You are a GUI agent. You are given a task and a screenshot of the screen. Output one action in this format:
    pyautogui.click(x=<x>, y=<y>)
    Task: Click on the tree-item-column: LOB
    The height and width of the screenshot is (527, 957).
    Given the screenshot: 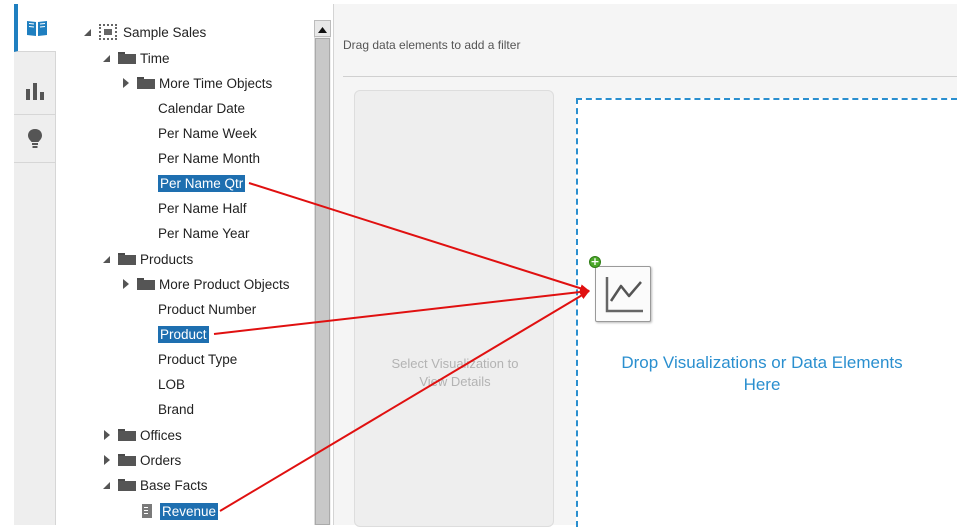 What is the action you would take?
    pyautogui.click(x=162, y=384)
    